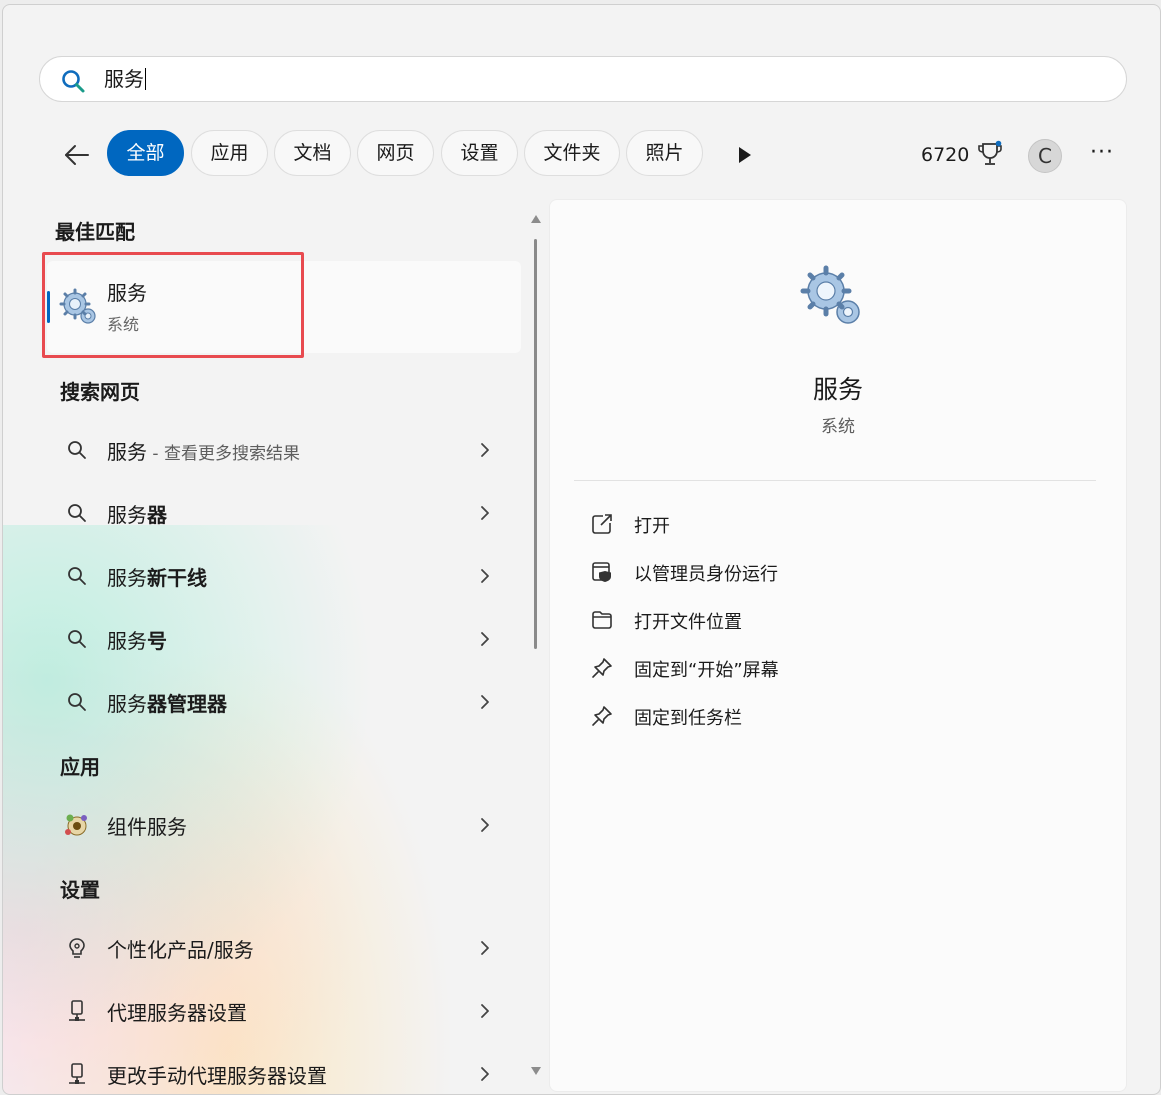 Image resolution: width=1161 pixels, height=1095 pixels. Describe the element at coordinates (95, 232) in the screenshot. I see `best-match-heading: 最佳匹配` at that location.